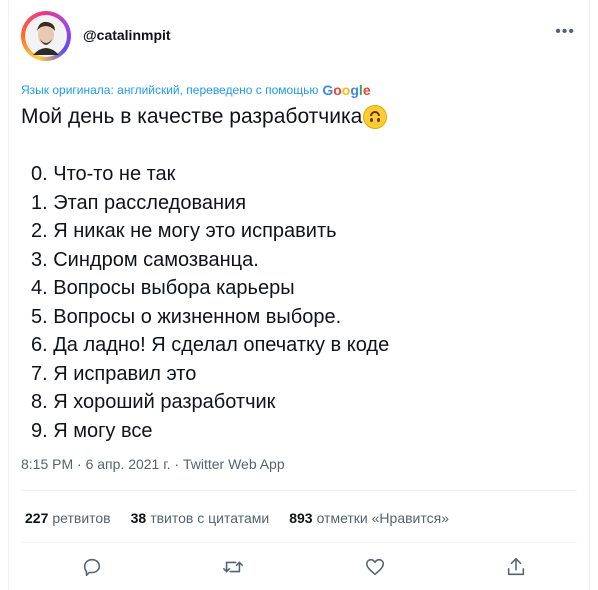  What do you see at coordinates (139, 202) in the screenshot?
I see `list-item: 1. Этап расследования` at bounding box center [139, 202].